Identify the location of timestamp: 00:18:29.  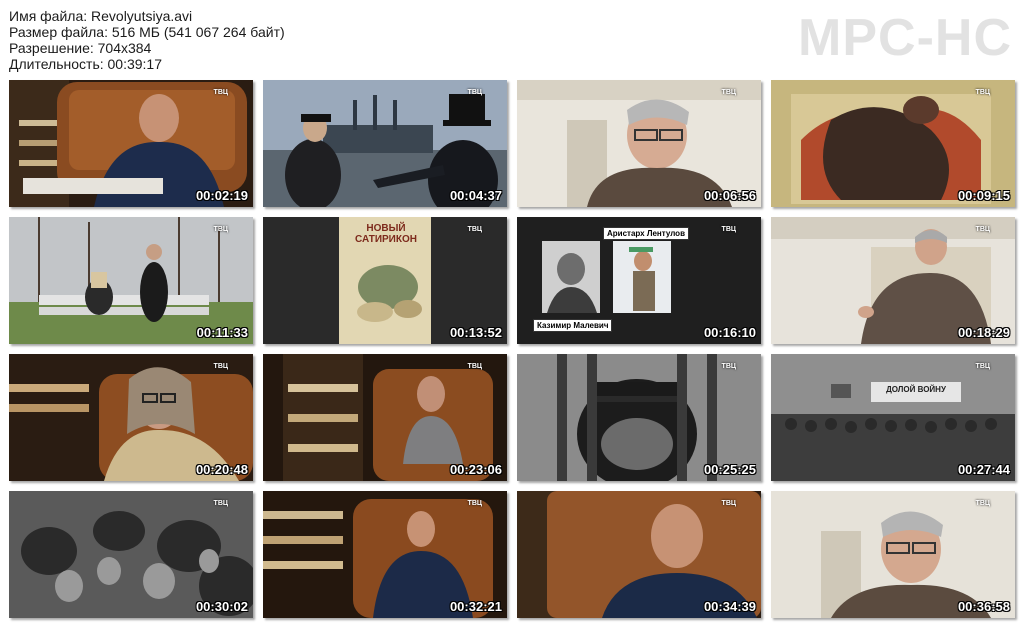
(983, 332).